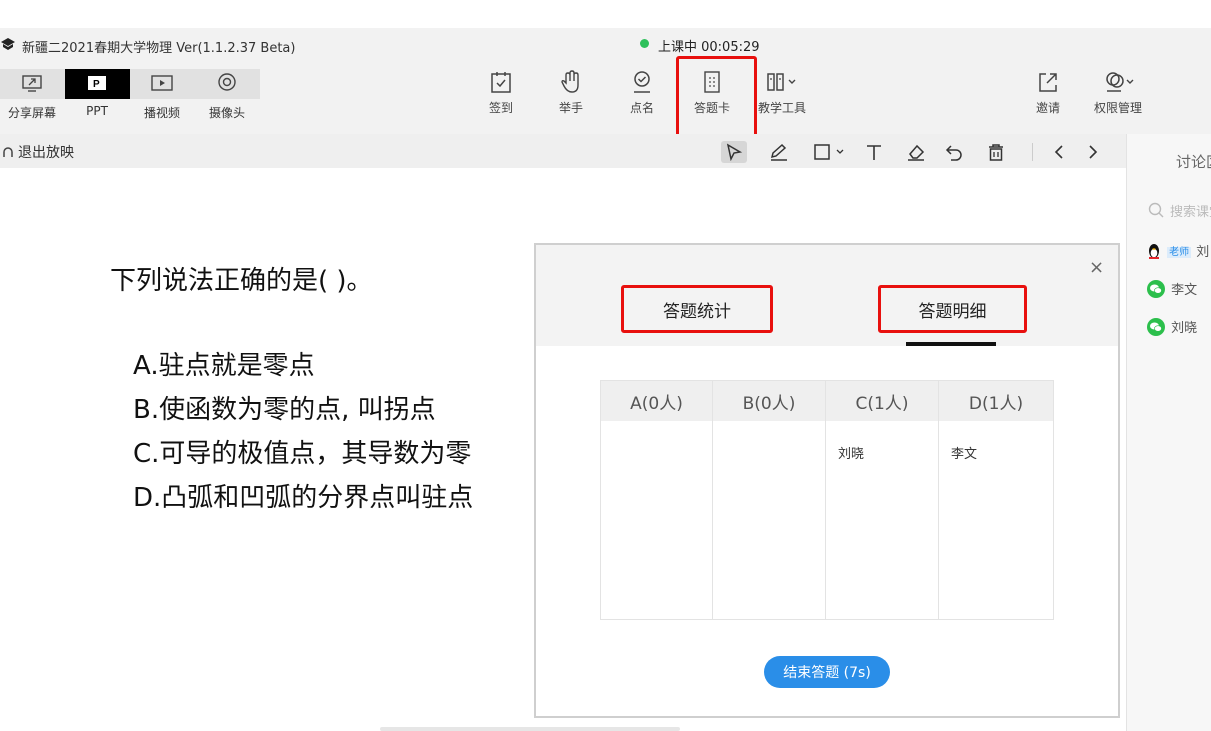  Describe the element at coordinates (964, 454) in the screenshot. I see `answer-student-name: 李文` at that location.